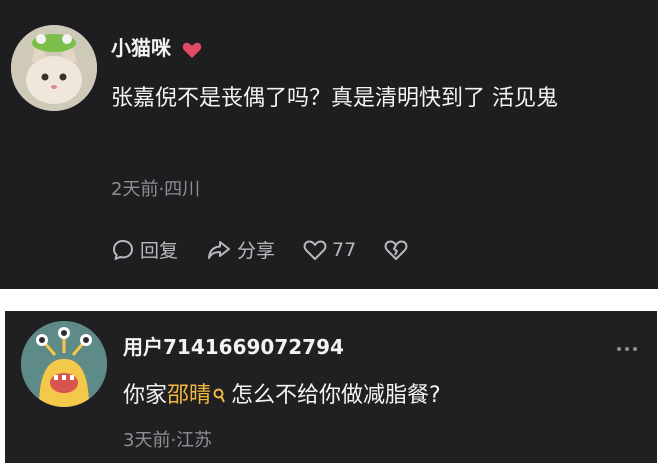 This screenshot has height=463, width=660. I want to click on comment-text: 你家邵晴 怎么不给你做减脂餐?, so click(383, 396).